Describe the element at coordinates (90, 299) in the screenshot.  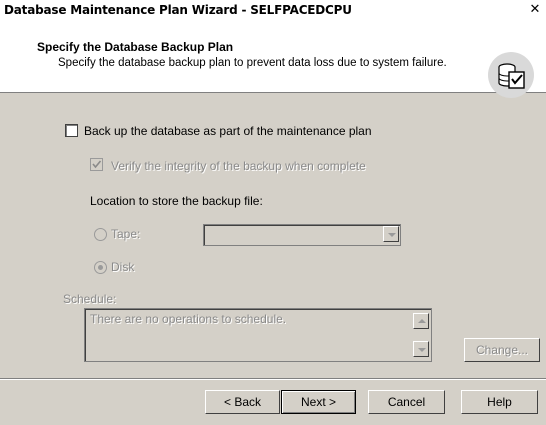
I see `schedule-label: Schedule:` at that location.